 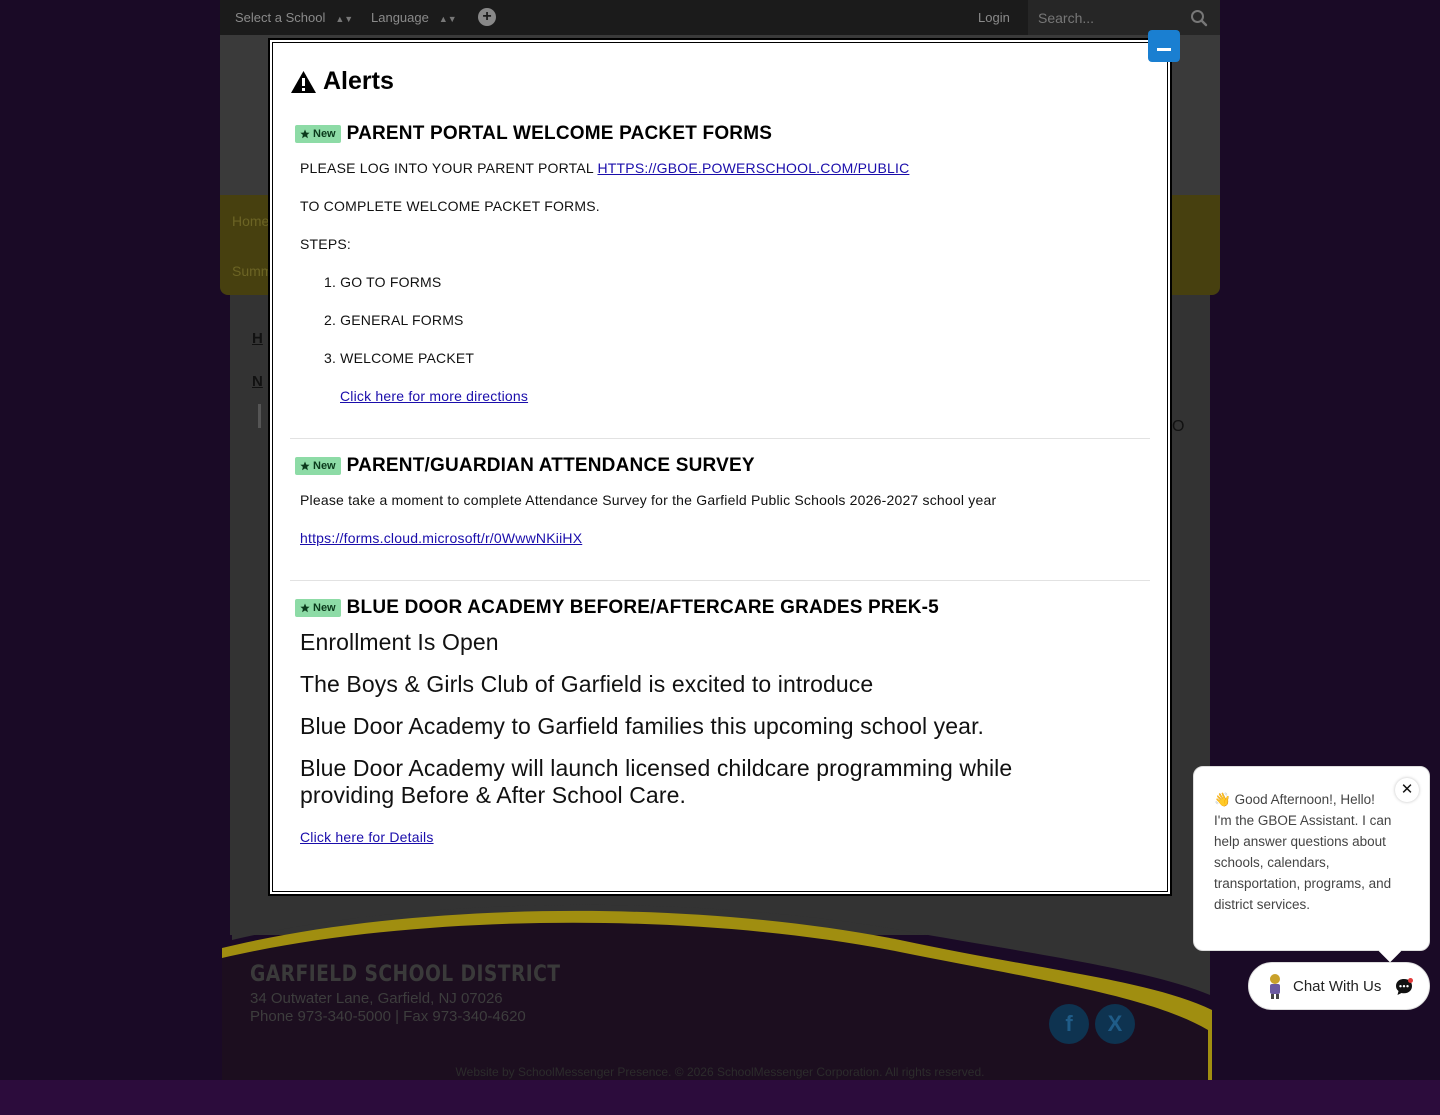 What do you see at coordinates (487, 1072) in the screenshot?
I see `copyright-prefix: Website by` at bounding box center [487, 1072].